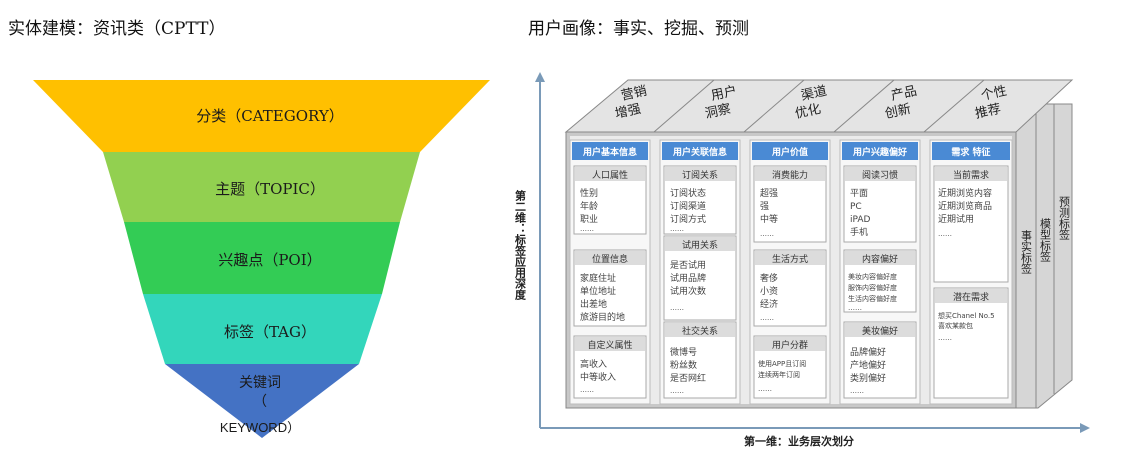 The height and width of the screenshot is (471, 1127). I want to click on side-label-fact: 事实标签, so click(1026, 252).